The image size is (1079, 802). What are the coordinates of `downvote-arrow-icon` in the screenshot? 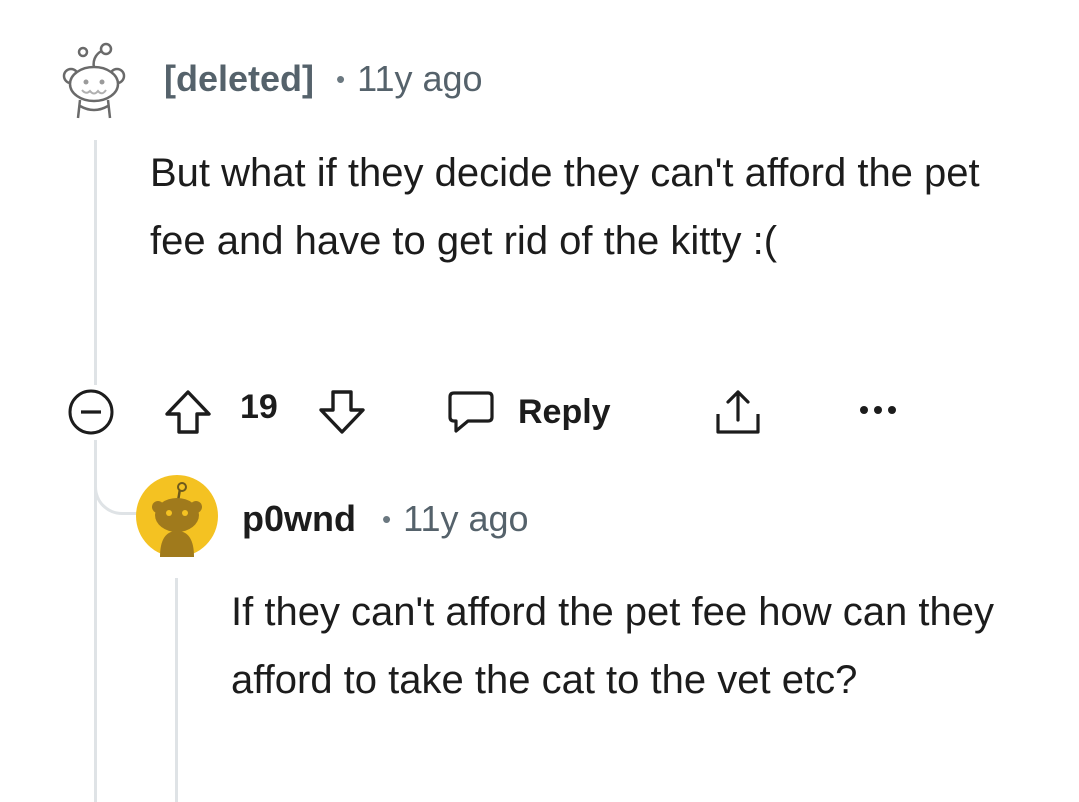 It's located at (342, 412).